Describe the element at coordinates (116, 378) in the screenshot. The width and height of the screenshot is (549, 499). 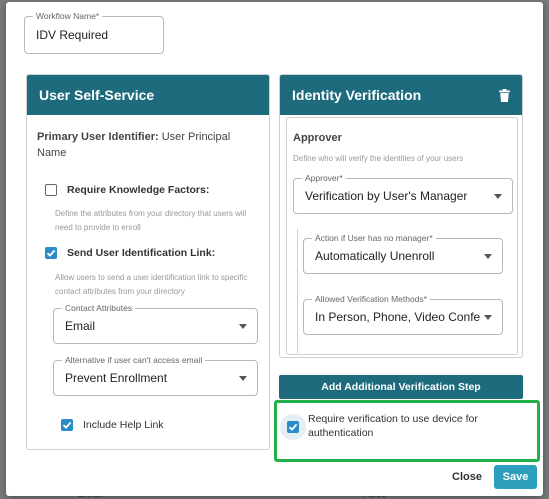
I see `alternative-value: Prevent Enrollment` at that location.